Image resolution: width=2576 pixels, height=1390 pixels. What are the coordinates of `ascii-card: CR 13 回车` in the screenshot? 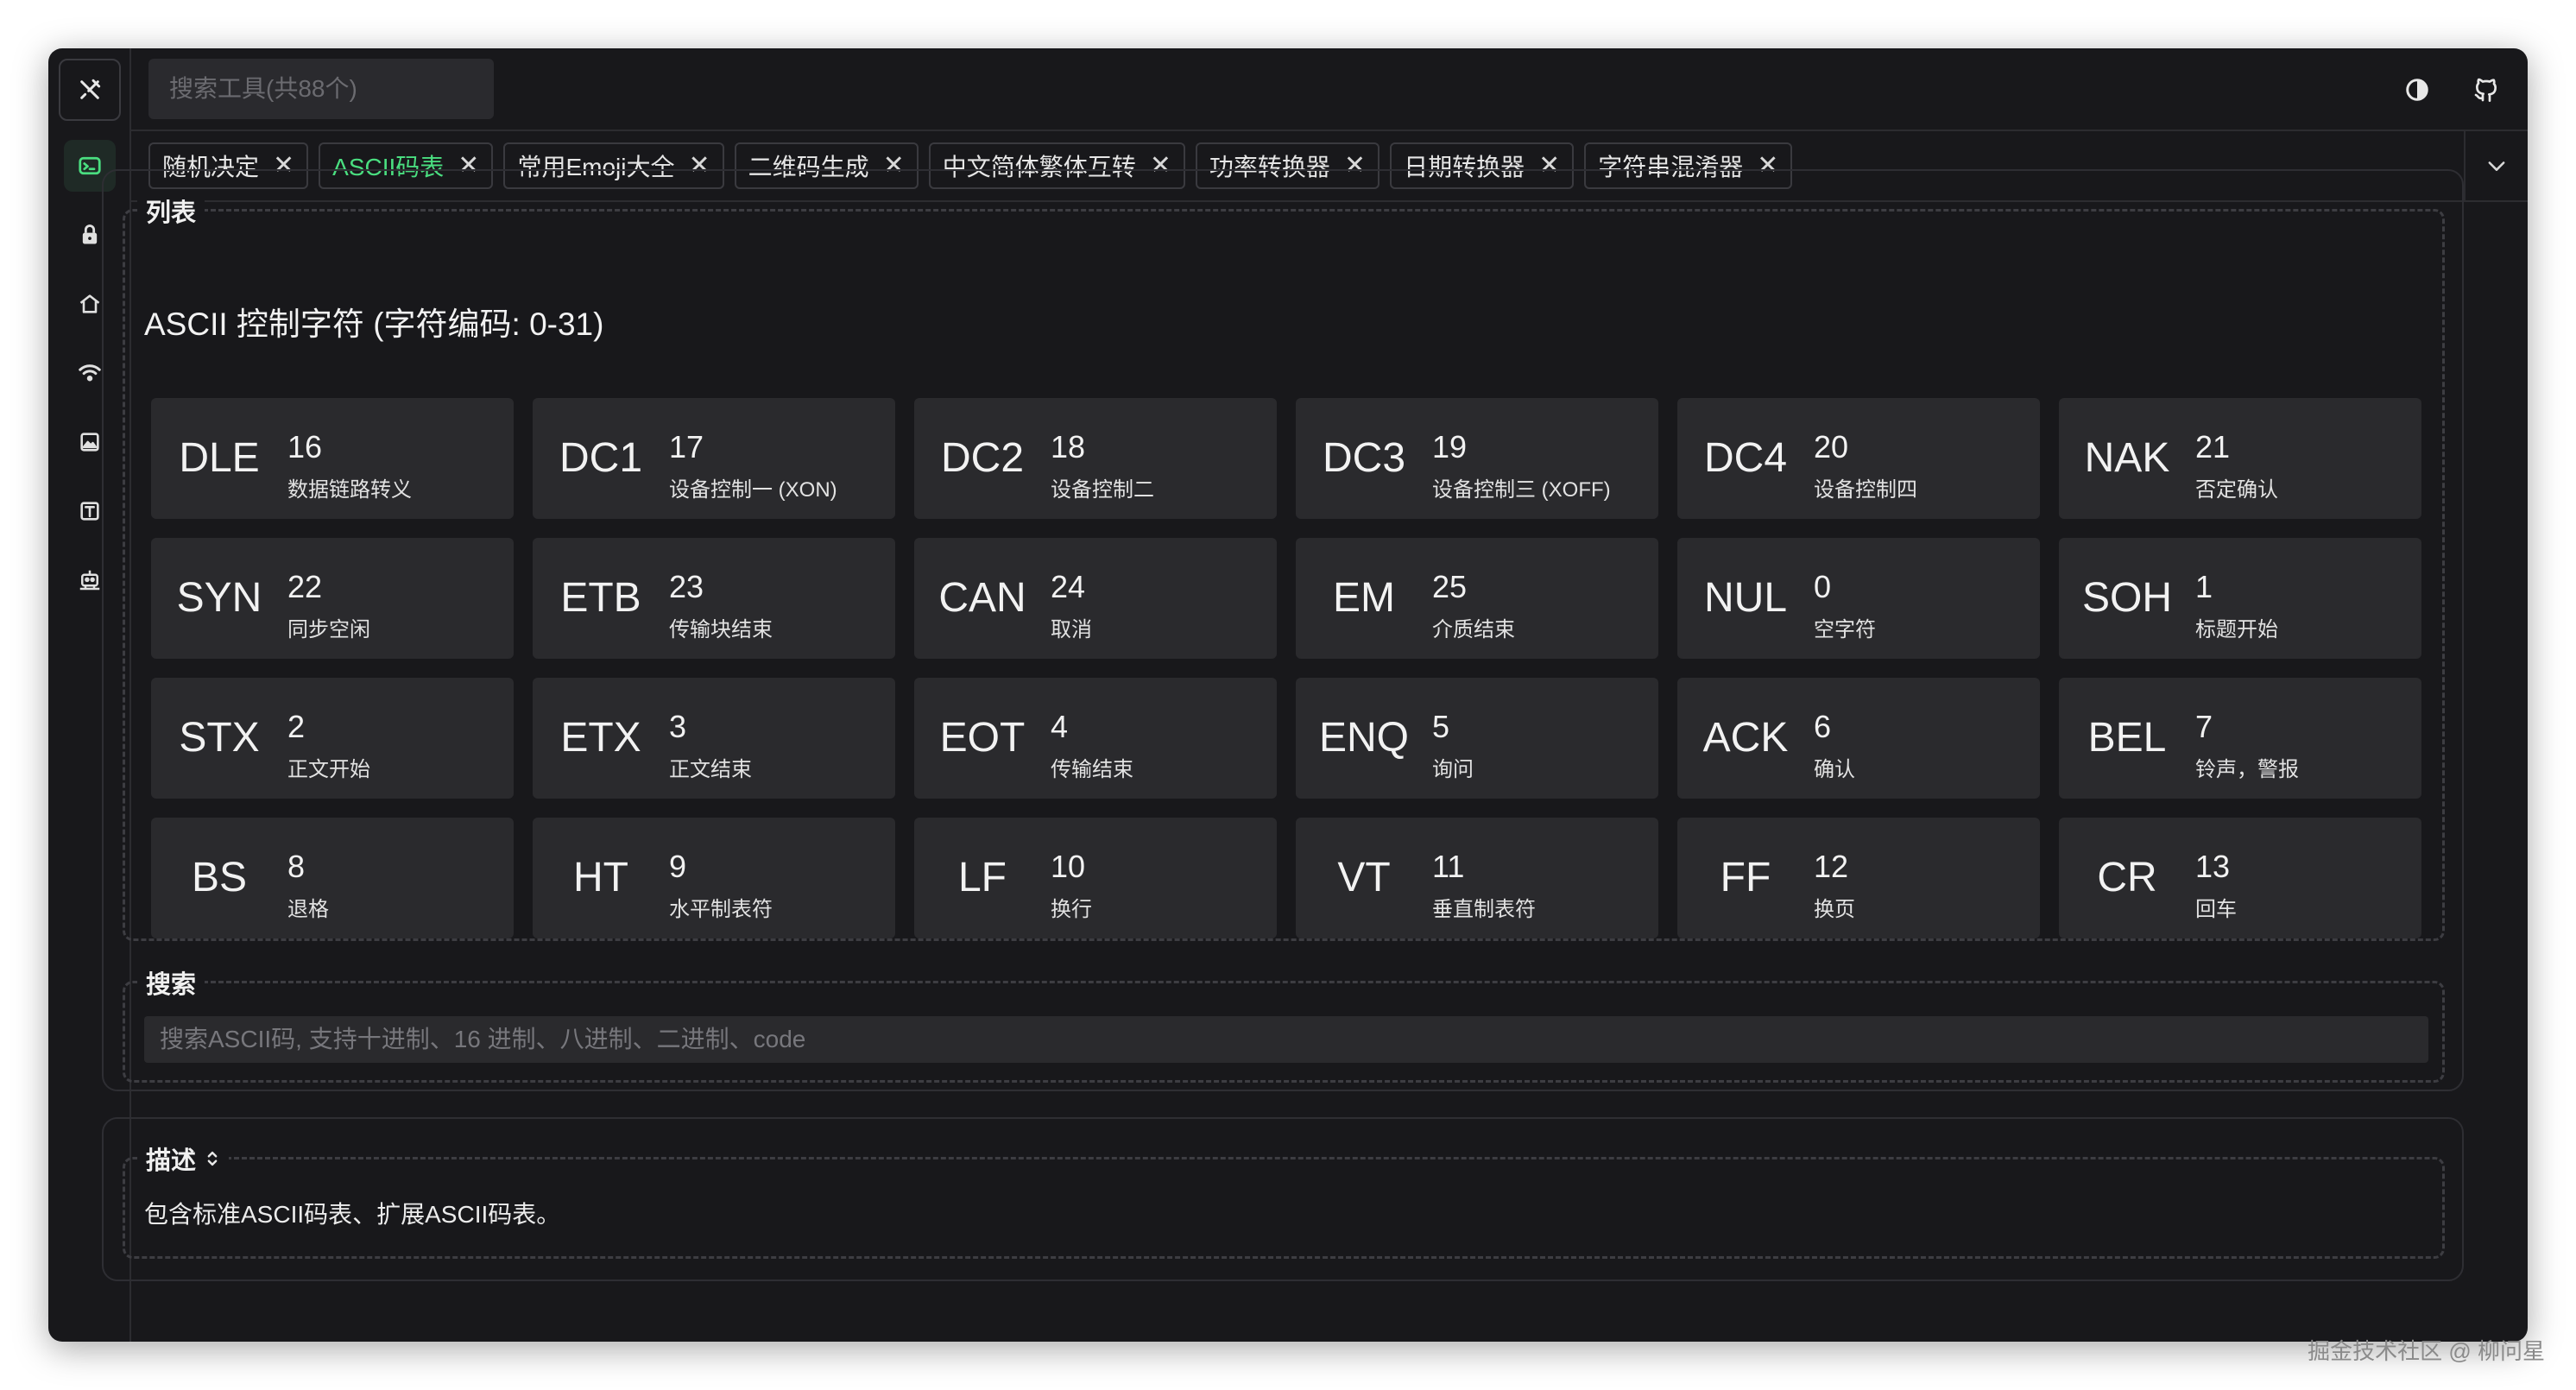 It's located at (2240, 878).